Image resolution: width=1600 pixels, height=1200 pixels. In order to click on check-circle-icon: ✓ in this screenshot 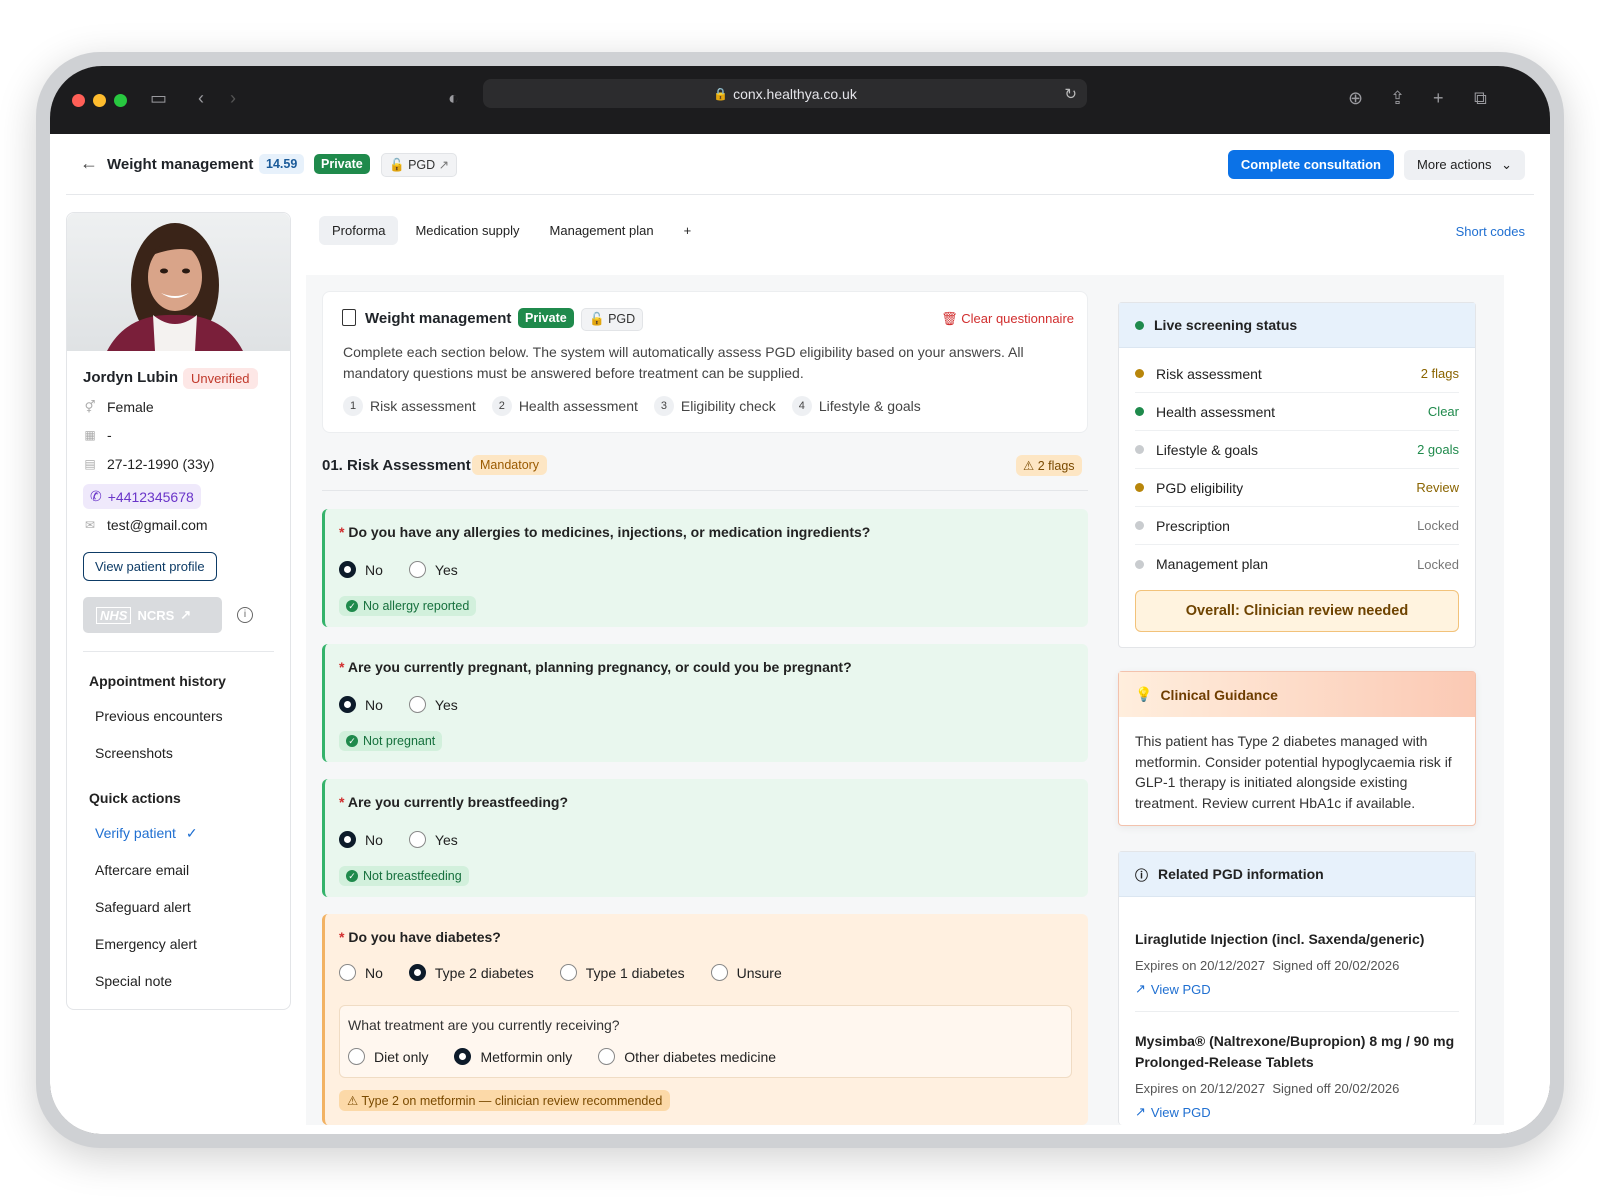, I will do `click(352, 876)`.